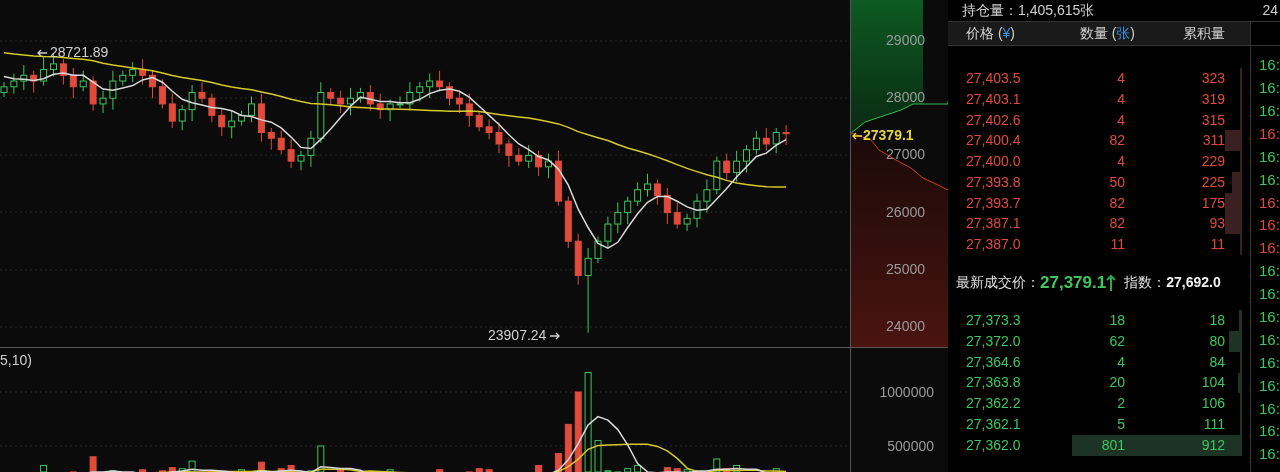 This screenshot has width=1280, height=472. I want to click on arrow-up-icon, so click(1111, 282).